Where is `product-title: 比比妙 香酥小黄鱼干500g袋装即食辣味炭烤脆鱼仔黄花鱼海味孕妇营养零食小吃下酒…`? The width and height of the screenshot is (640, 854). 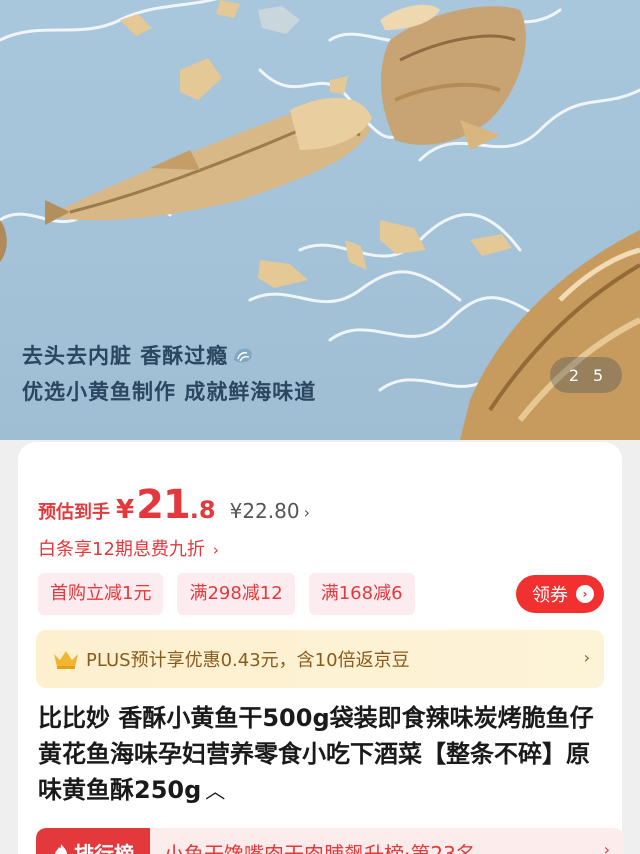 product-title: 比比妙 香酥小黄鱼干500g袋装即食辣味炭烤脆鱼仔黄花鱼海味孕妇营养零食小吃下酒… is located at coordinates (323, 754).